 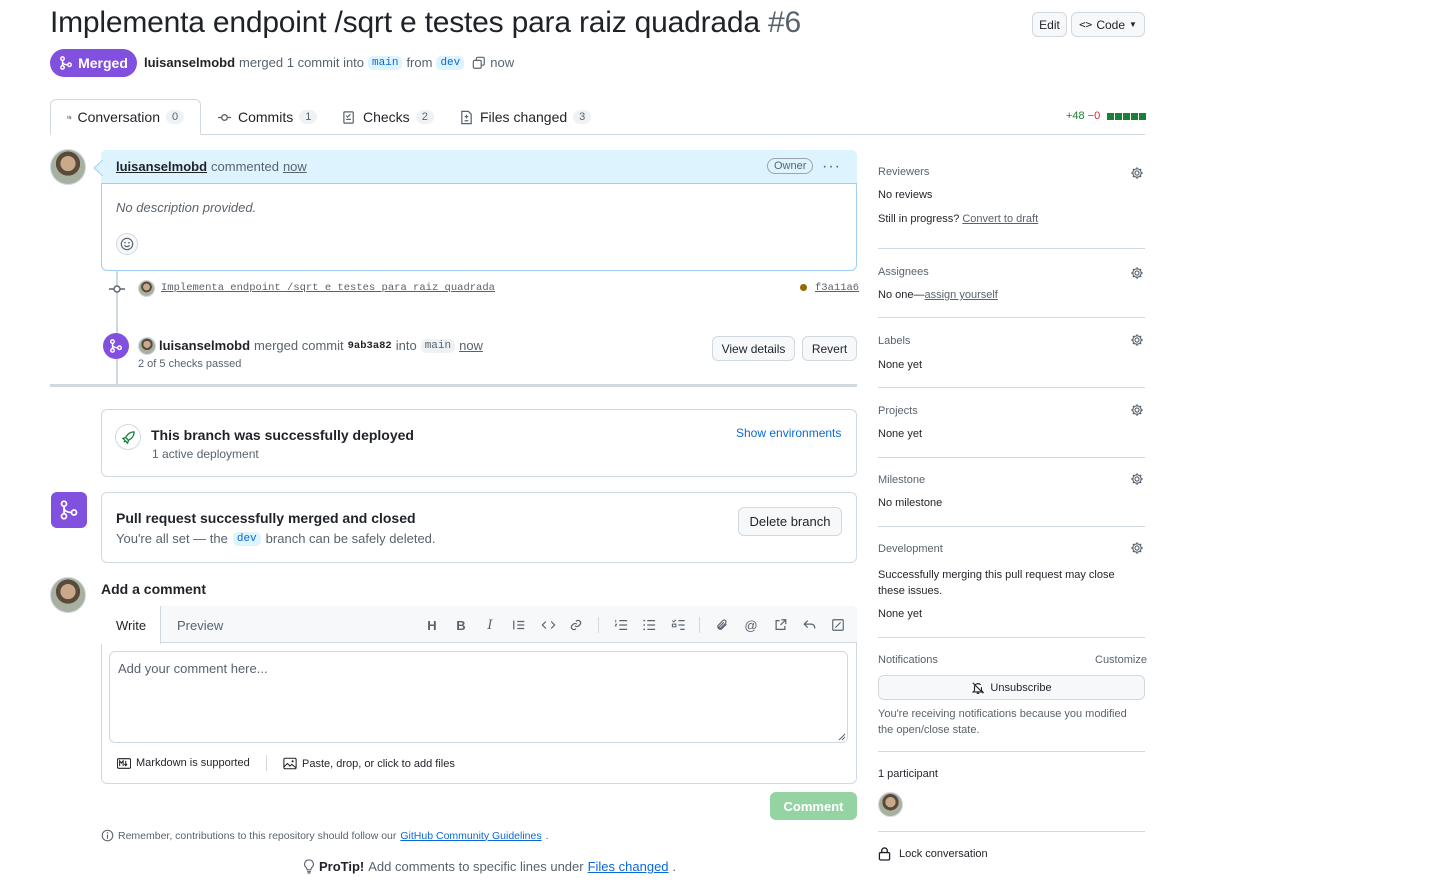 What do you see at coordinates (131, 625) in the screenshot?
I see `write-tab: Write` at bounding box center [131, 625].